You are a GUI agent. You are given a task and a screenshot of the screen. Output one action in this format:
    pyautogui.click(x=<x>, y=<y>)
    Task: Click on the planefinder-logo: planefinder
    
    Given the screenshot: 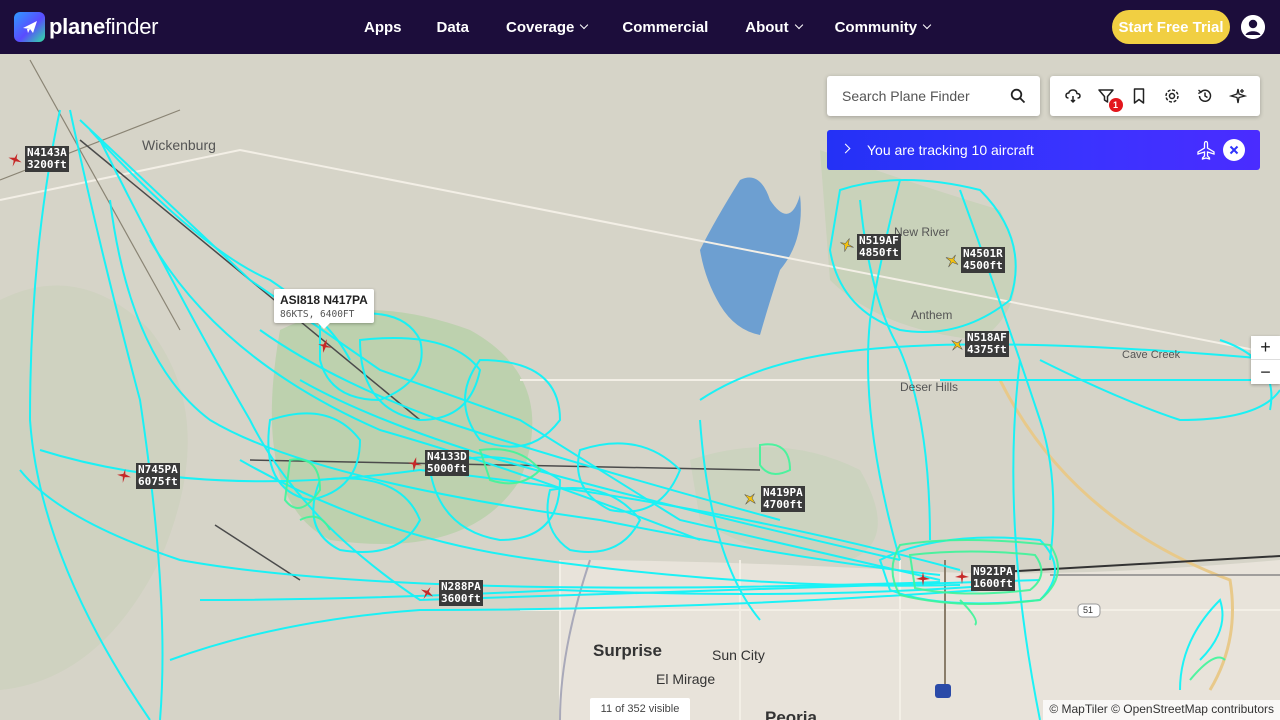 What is the action you would take?
    pyautogui.click(x=86, y=27)
    